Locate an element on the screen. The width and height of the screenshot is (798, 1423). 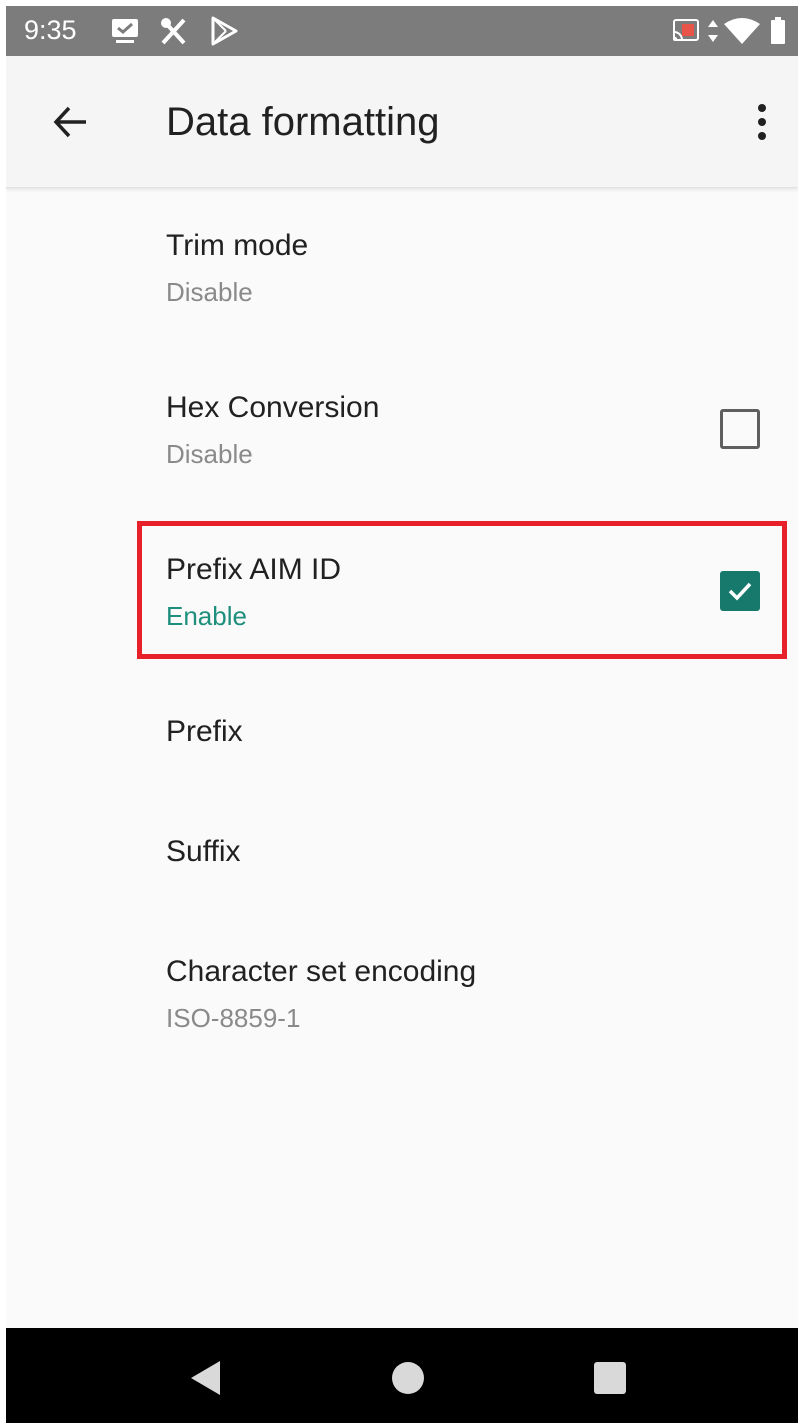
nav-recents-button is located at coordinates (610, 1378).